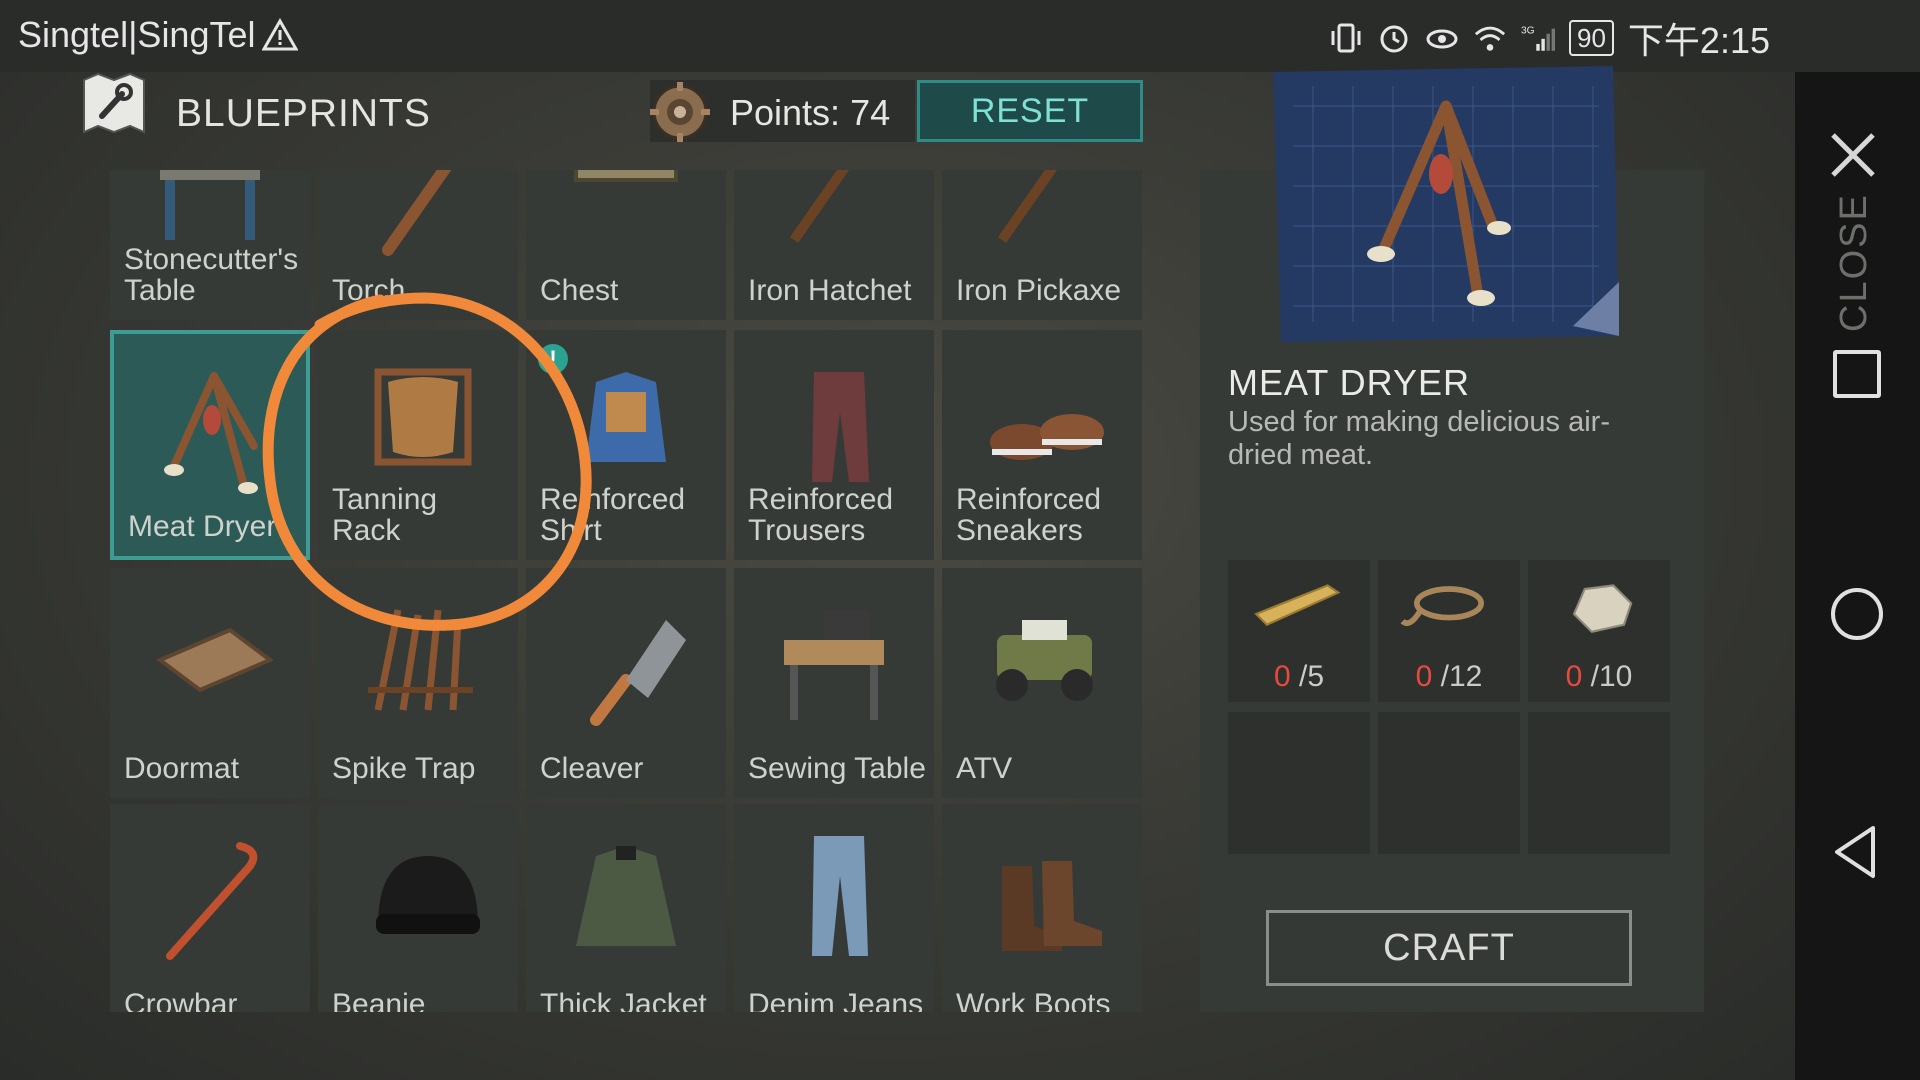  I want to click on blueprint-item: Iron Hatchet, so click(834, 245).